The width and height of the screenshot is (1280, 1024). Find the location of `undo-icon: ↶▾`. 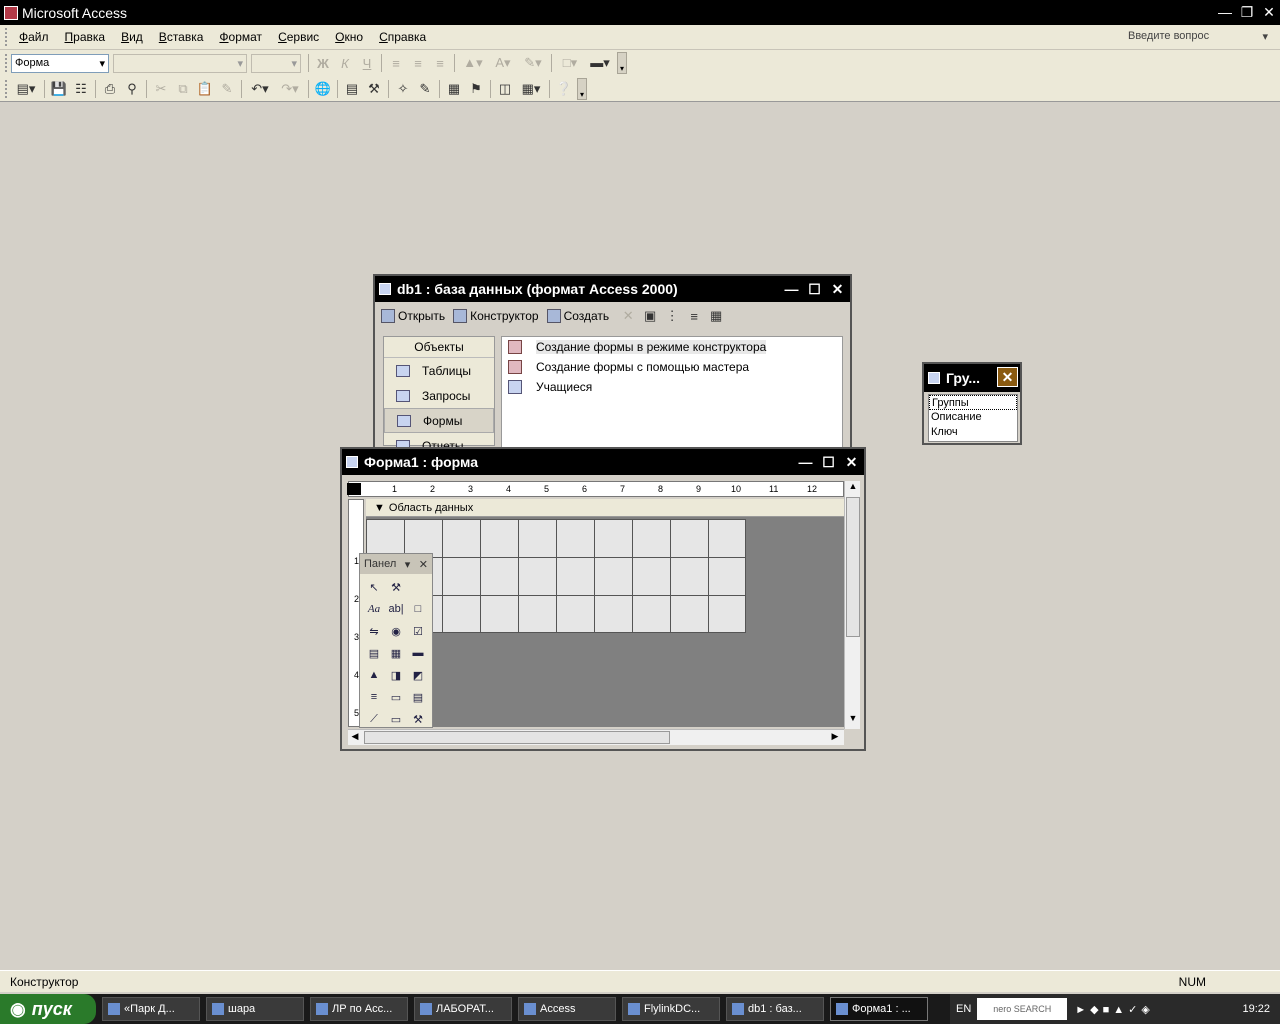

undo-icon: ↶▾ is located at coordinates (260, 89).